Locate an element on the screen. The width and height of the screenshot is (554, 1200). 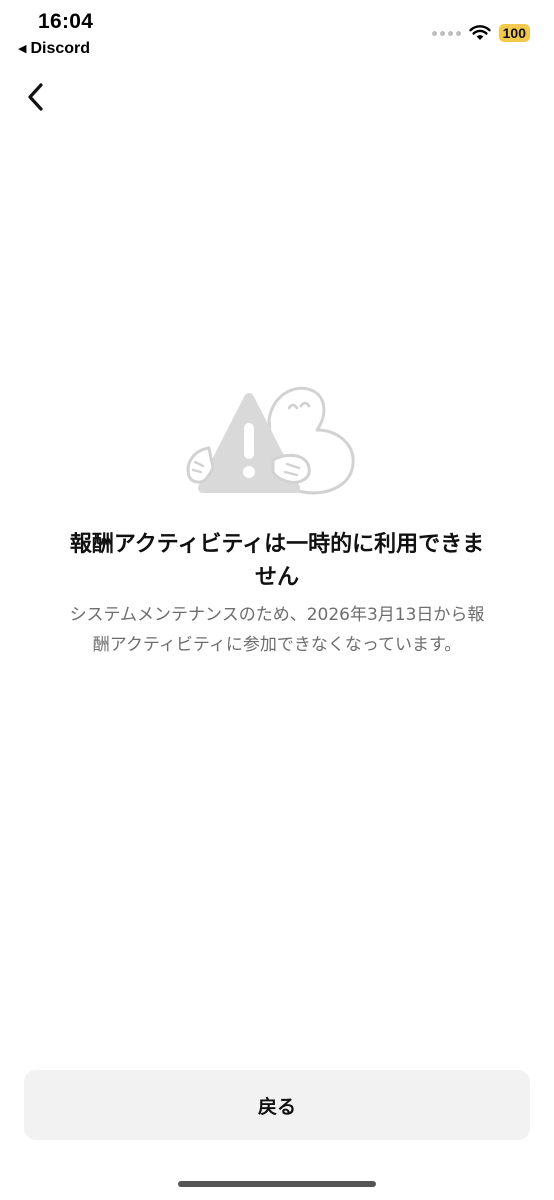
chevron-left-icon is located at coordinates (35, 97).